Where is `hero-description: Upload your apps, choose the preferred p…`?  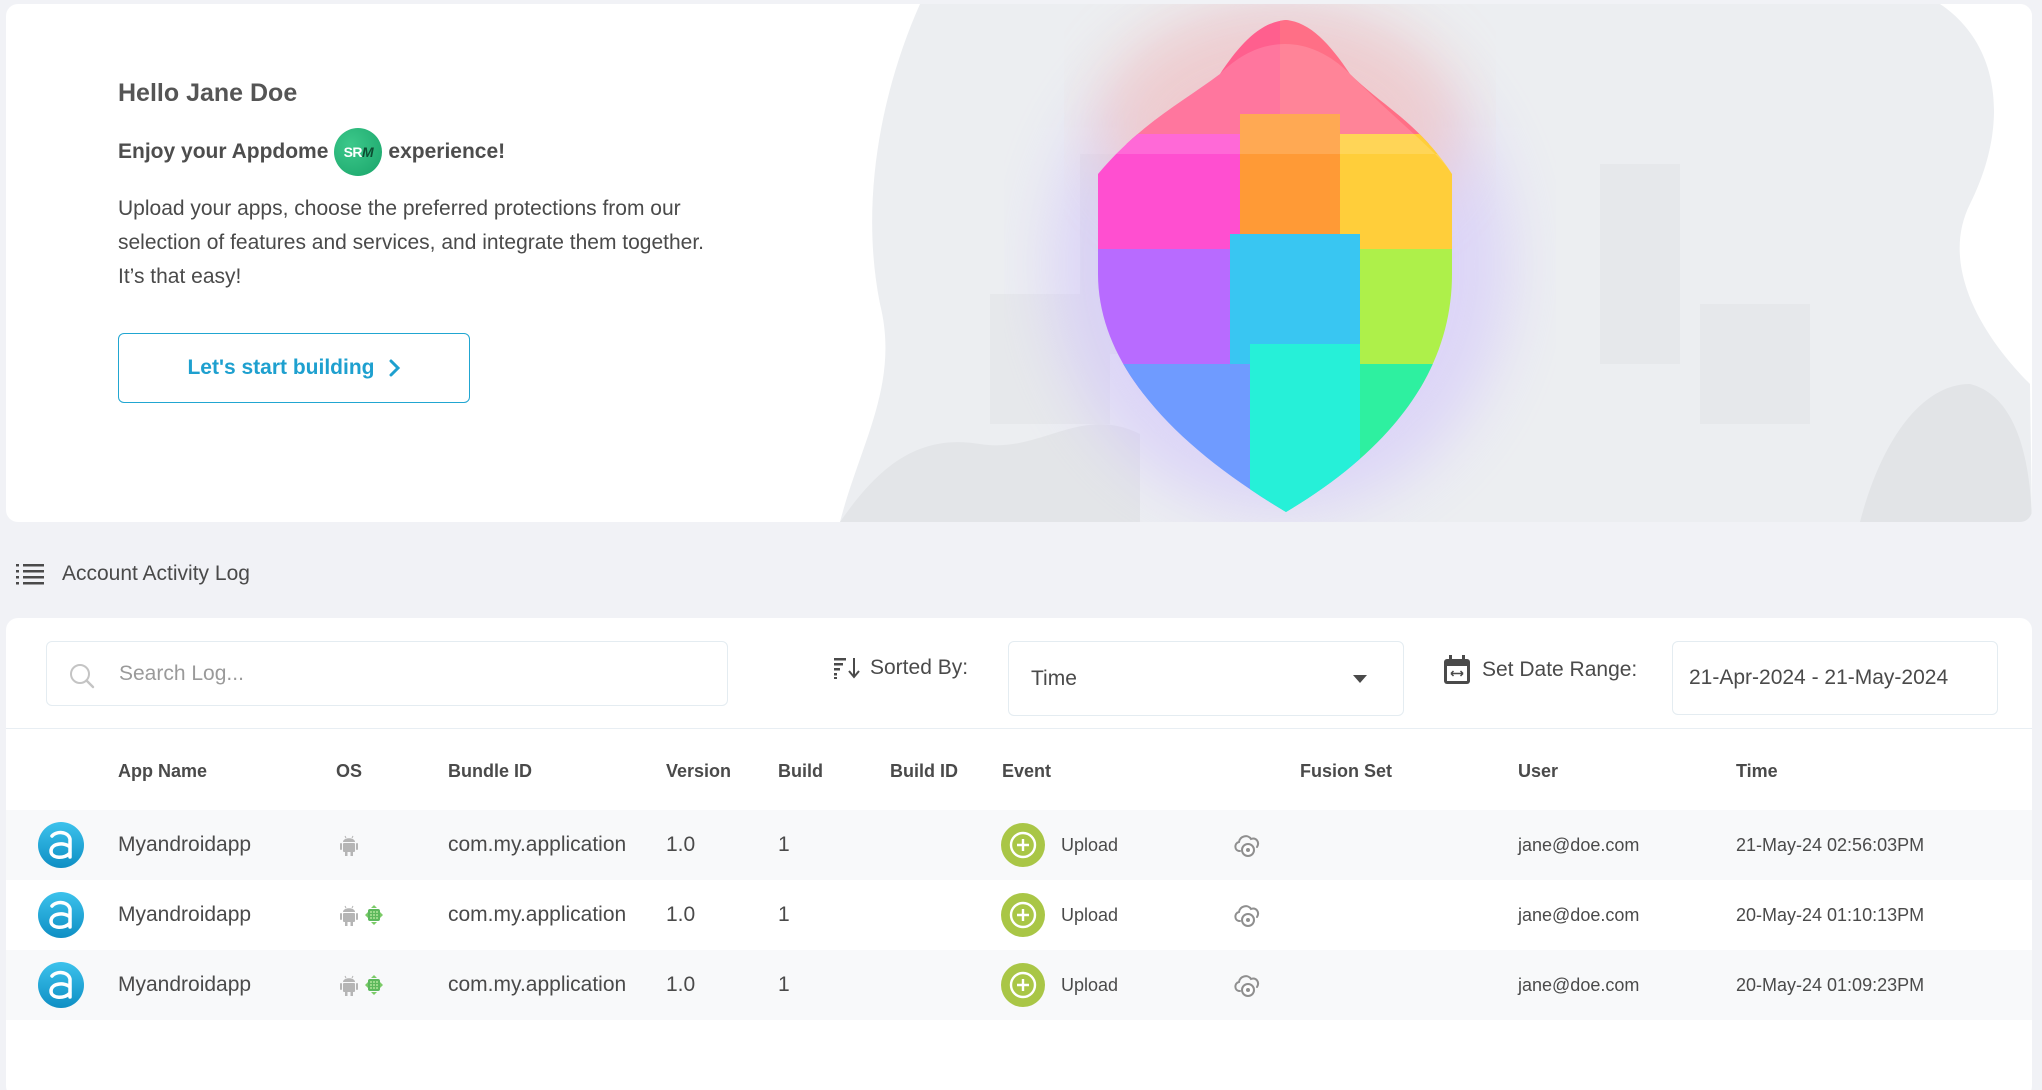
hero-description: Upload your apps, choose the preferred p… is located at coordinates (411, 242).